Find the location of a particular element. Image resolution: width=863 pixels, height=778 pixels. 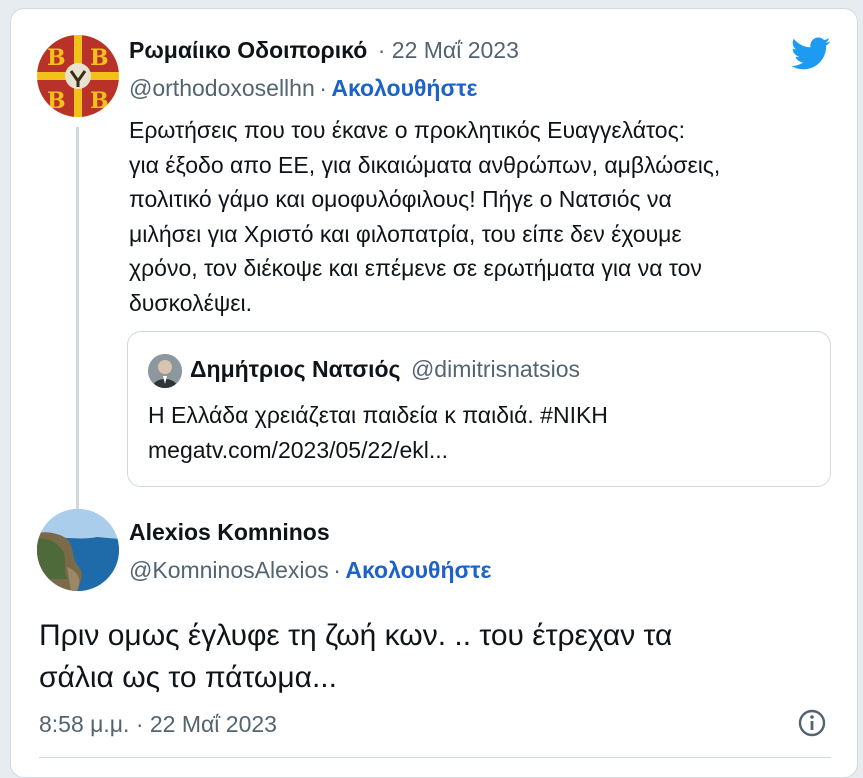

twitter-bird-icon is located at coordinates (811, 56).